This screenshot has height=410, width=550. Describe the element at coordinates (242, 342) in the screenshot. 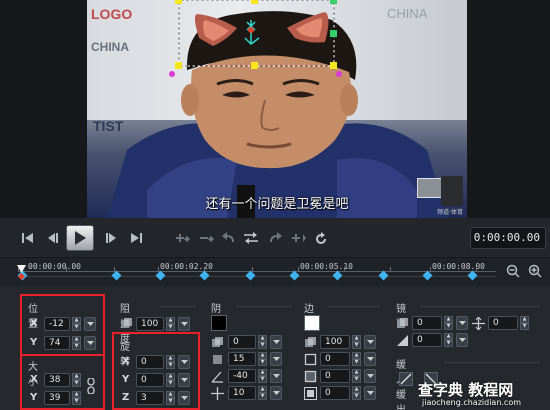

I see `shadow-opacity-input: 0` at that location.